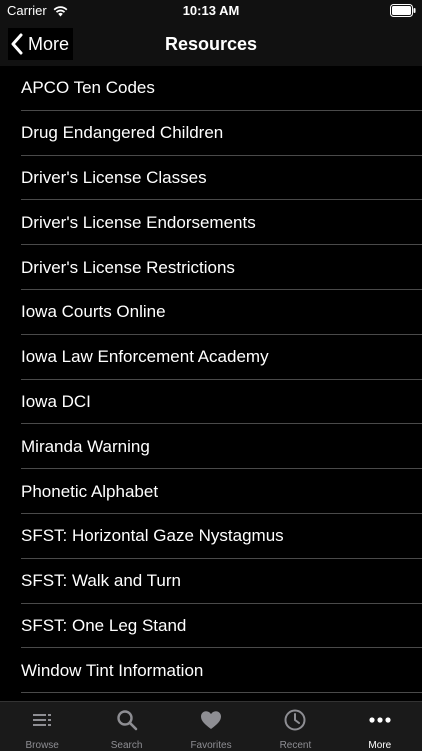 Image resolution: width=422 pixels, height=751 pixels. What do you see at coordinates (211, 446) in the screenshot?
I see `list-item: Miranda Warning` at bounding box center [211, 446].